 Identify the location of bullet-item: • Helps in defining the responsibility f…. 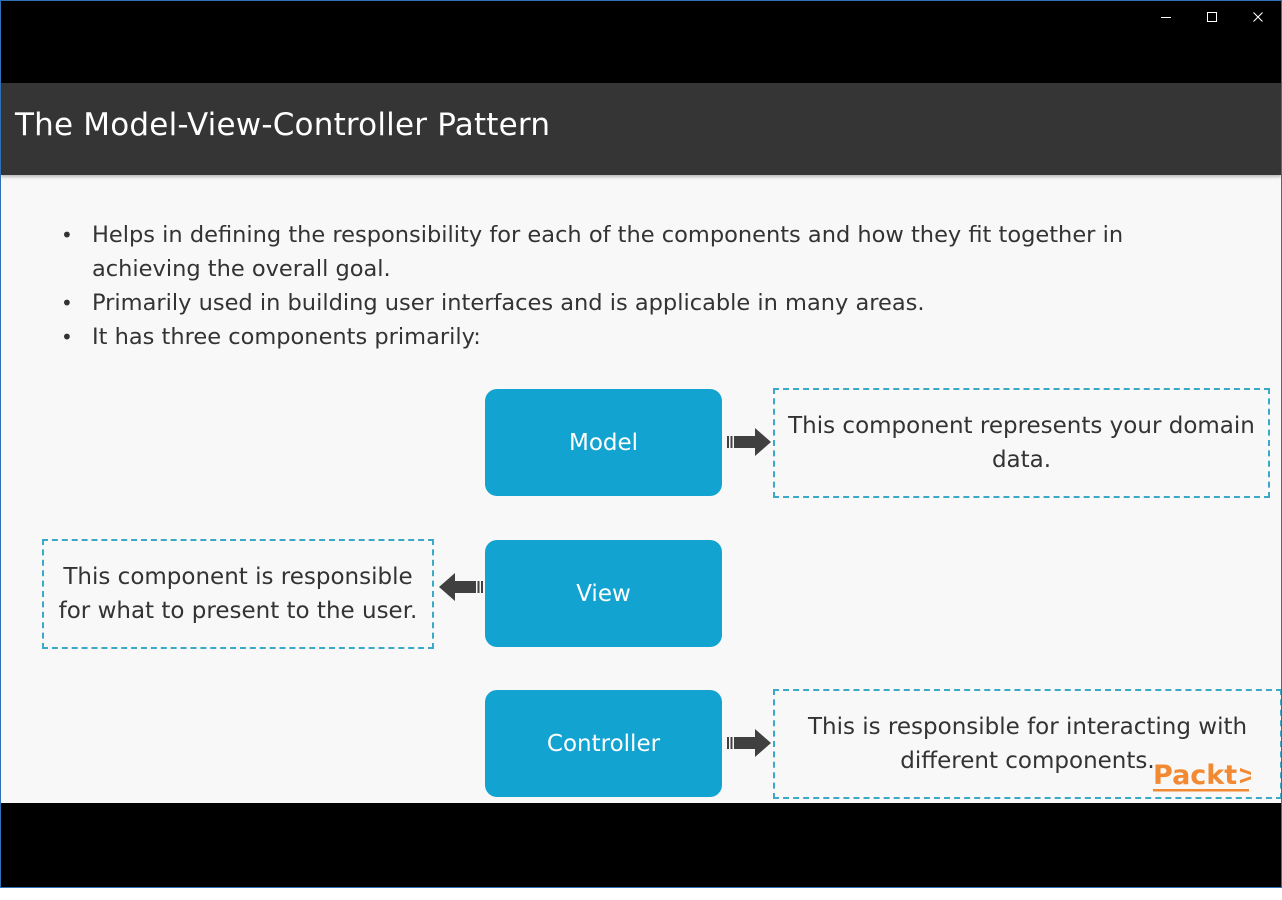
(626, 252).